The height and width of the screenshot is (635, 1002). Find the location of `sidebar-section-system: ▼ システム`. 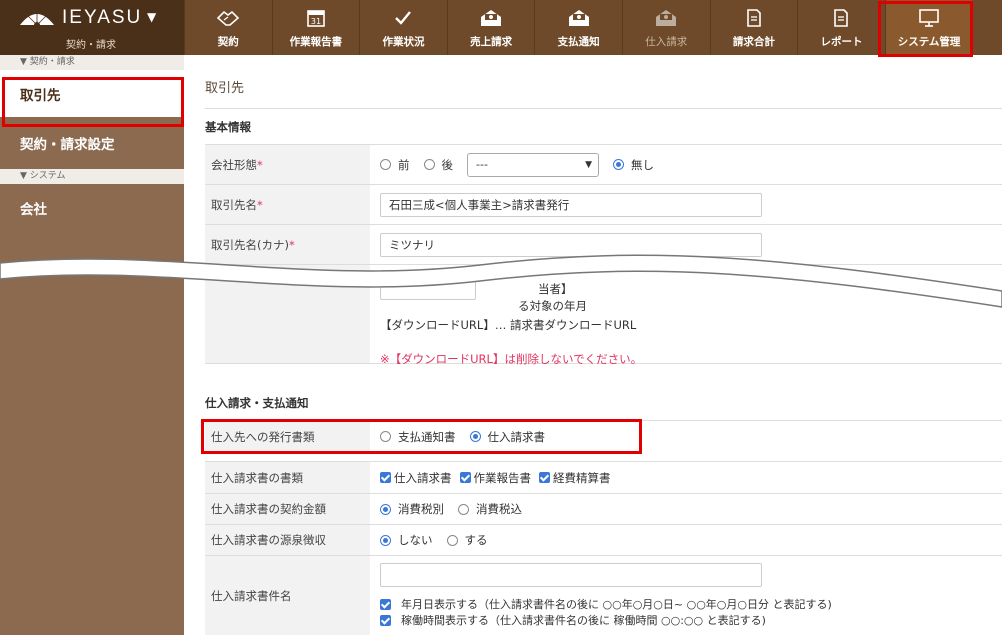

sidebar-section-system: ▼ システム is located at coordinates (92, 176).